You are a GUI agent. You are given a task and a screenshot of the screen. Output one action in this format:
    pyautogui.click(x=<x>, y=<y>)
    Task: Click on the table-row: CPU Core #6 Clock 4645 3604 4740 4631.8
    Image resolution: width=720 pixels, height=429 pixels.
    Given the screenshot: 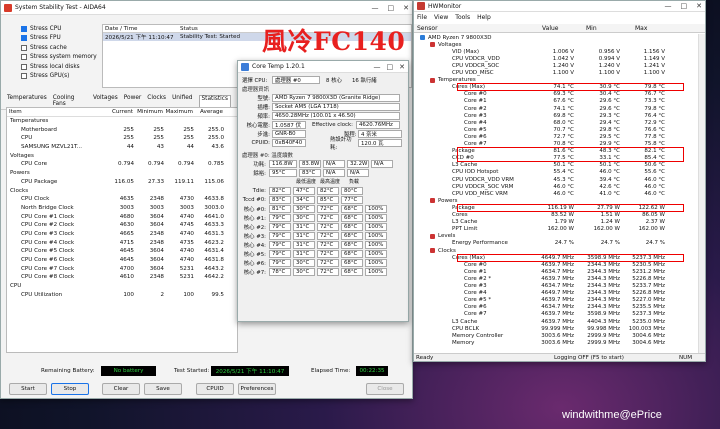 What is the action you would take?
    pyautogui.click(x=122, y=260)
    